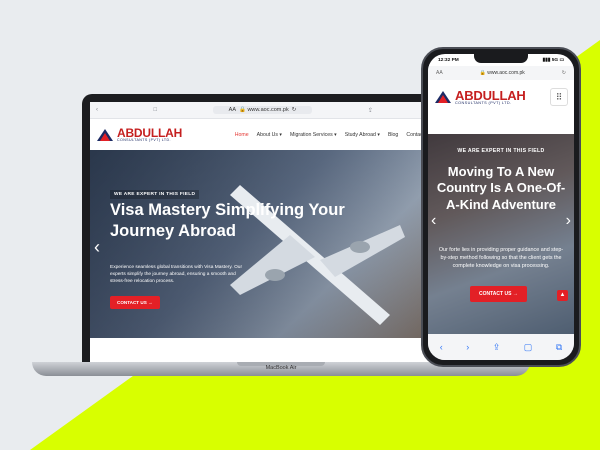  I want to click on laptop-address-bar: AA 🔒 www.aoc.com.pk ↻, so click(262, 110).